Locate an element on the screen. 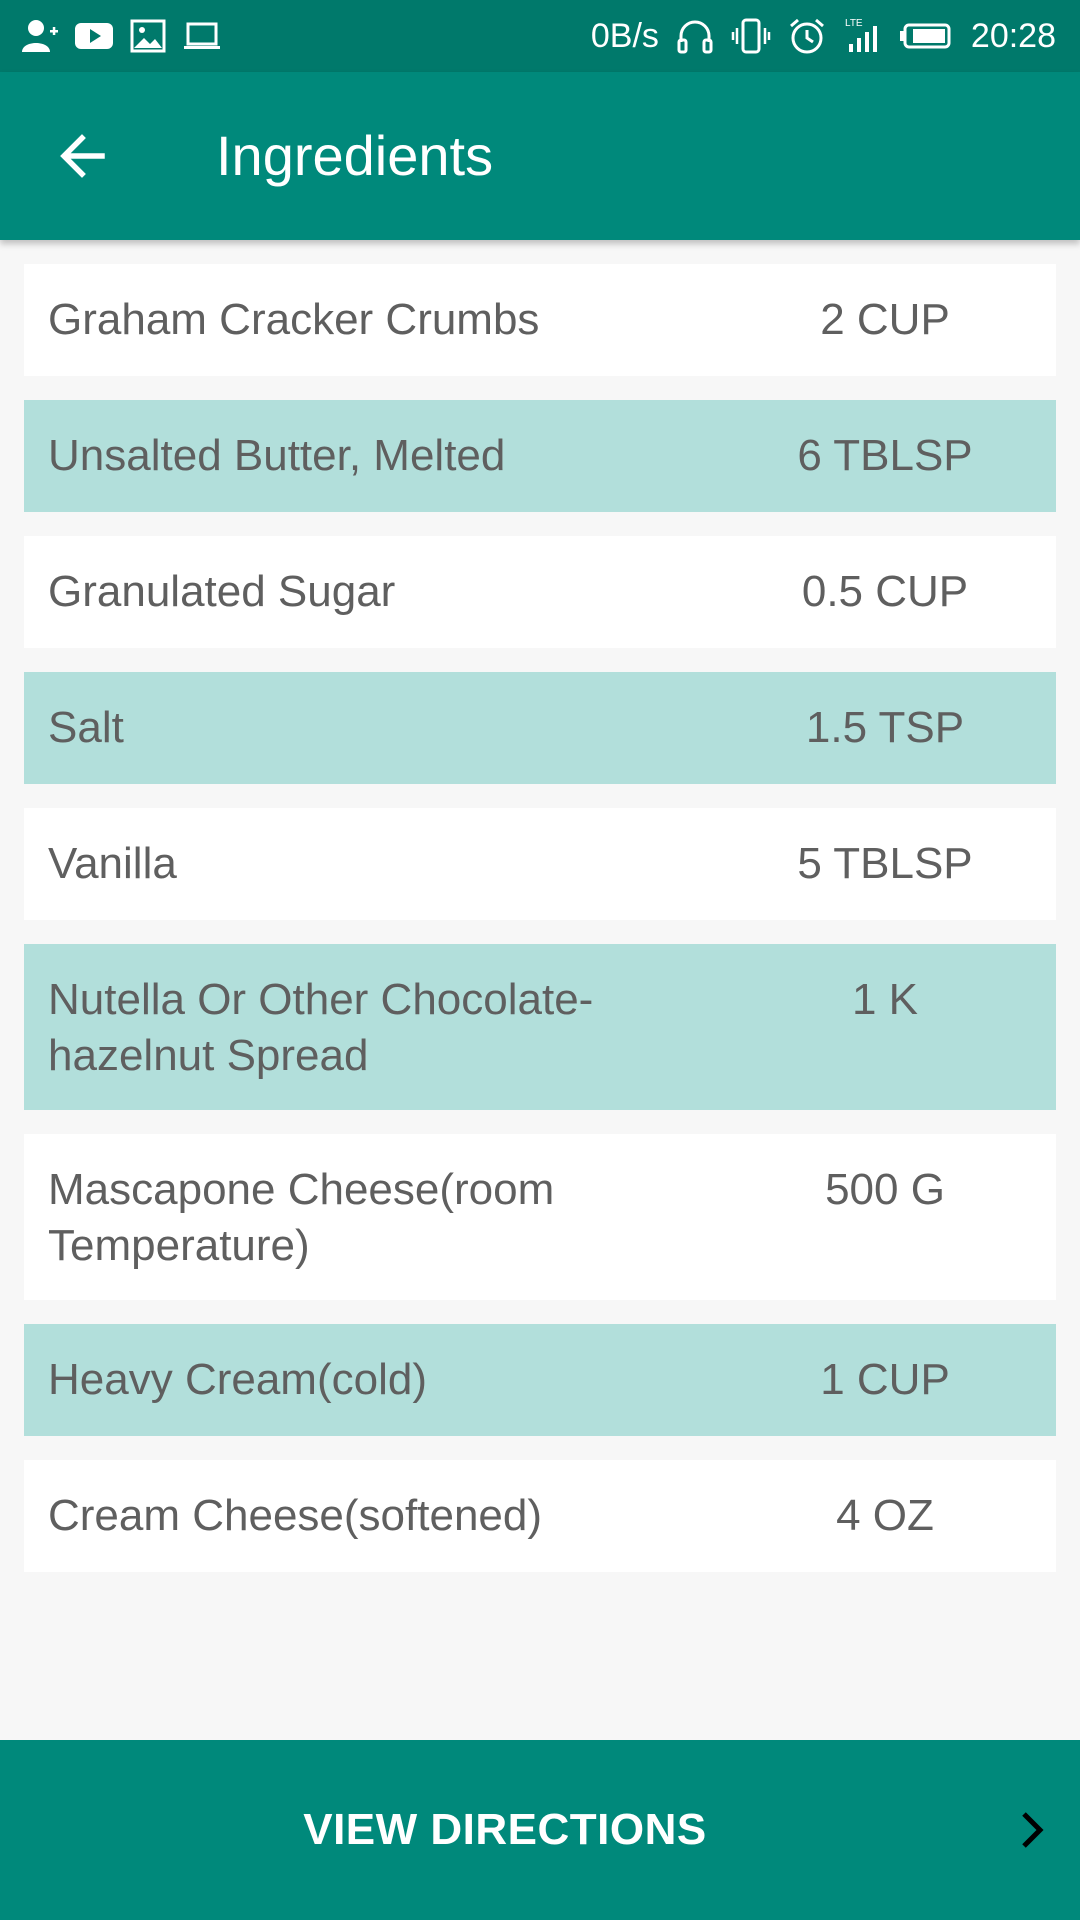 Image resolution: width=1080 pixels, height=1920 pixels. notification-icons is located at coordinates (121, 36).